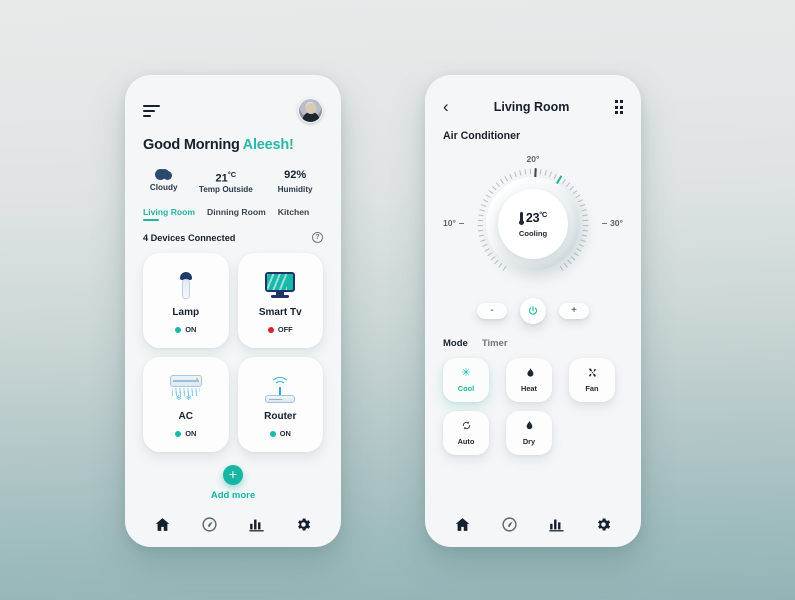 This screenshot has height=600, width=795. I want to click on user-name: Aleesh!, so click(268, 145).